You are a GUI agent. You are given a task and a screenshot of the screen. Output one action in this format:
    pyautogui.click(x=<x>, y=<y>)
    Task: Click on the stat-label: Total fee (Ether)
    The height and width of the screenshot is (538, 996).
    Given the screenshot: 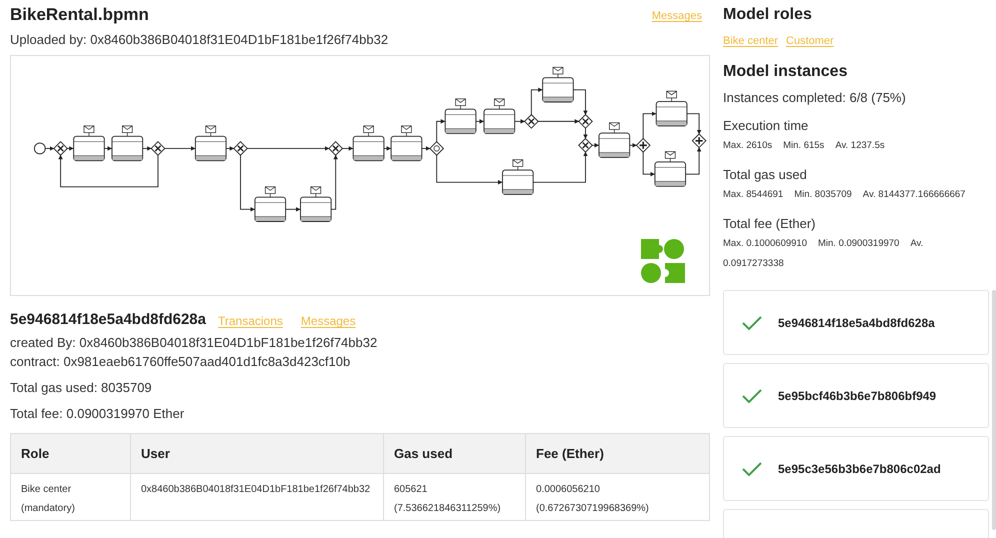 What is the action you would take?
    pyautogui.click(x=769, y=224)
    